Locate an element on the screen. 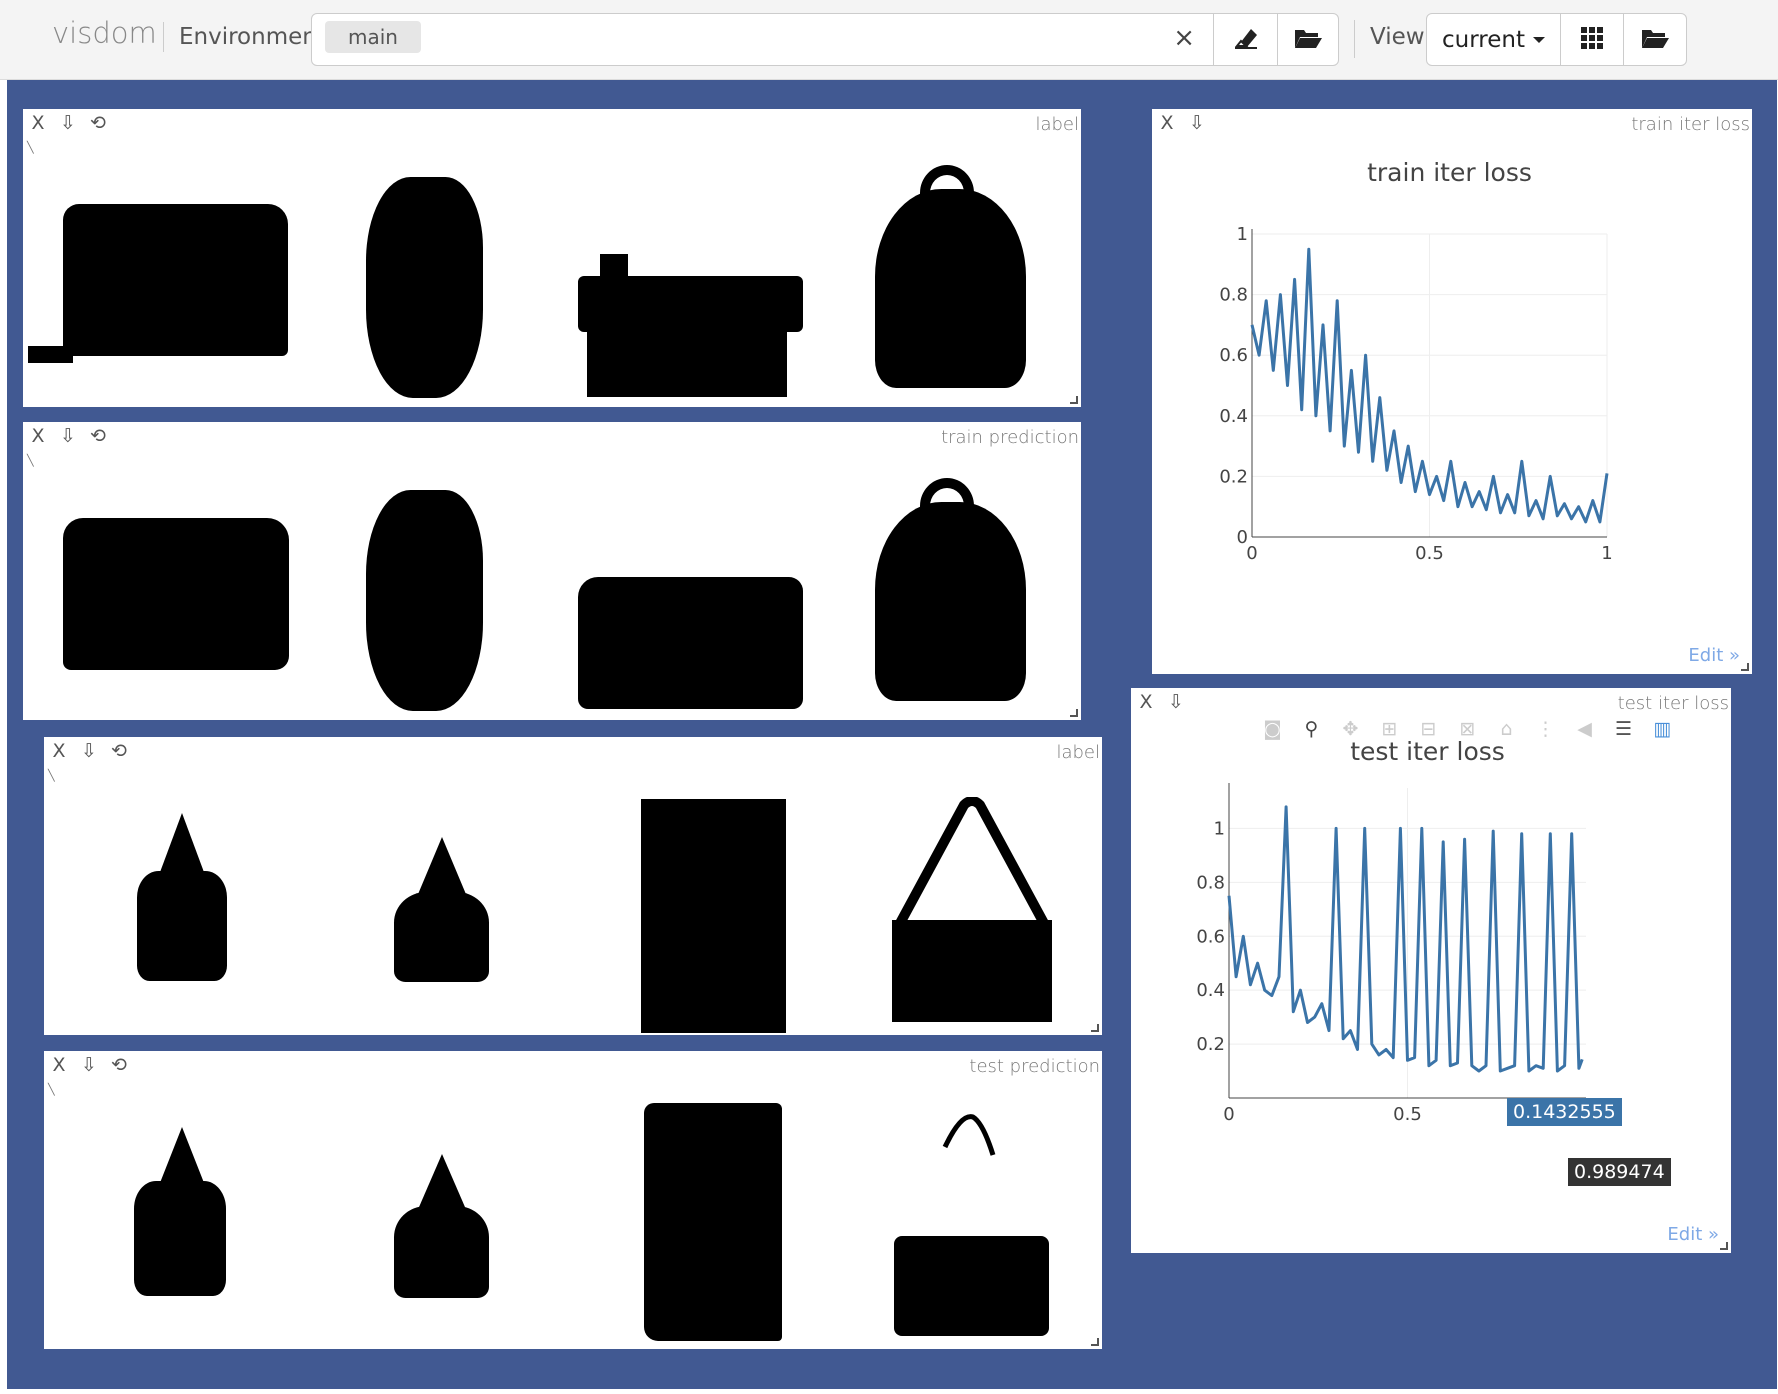  zoom-out-icon: ⊟ is located at coordinates (1428, 729).